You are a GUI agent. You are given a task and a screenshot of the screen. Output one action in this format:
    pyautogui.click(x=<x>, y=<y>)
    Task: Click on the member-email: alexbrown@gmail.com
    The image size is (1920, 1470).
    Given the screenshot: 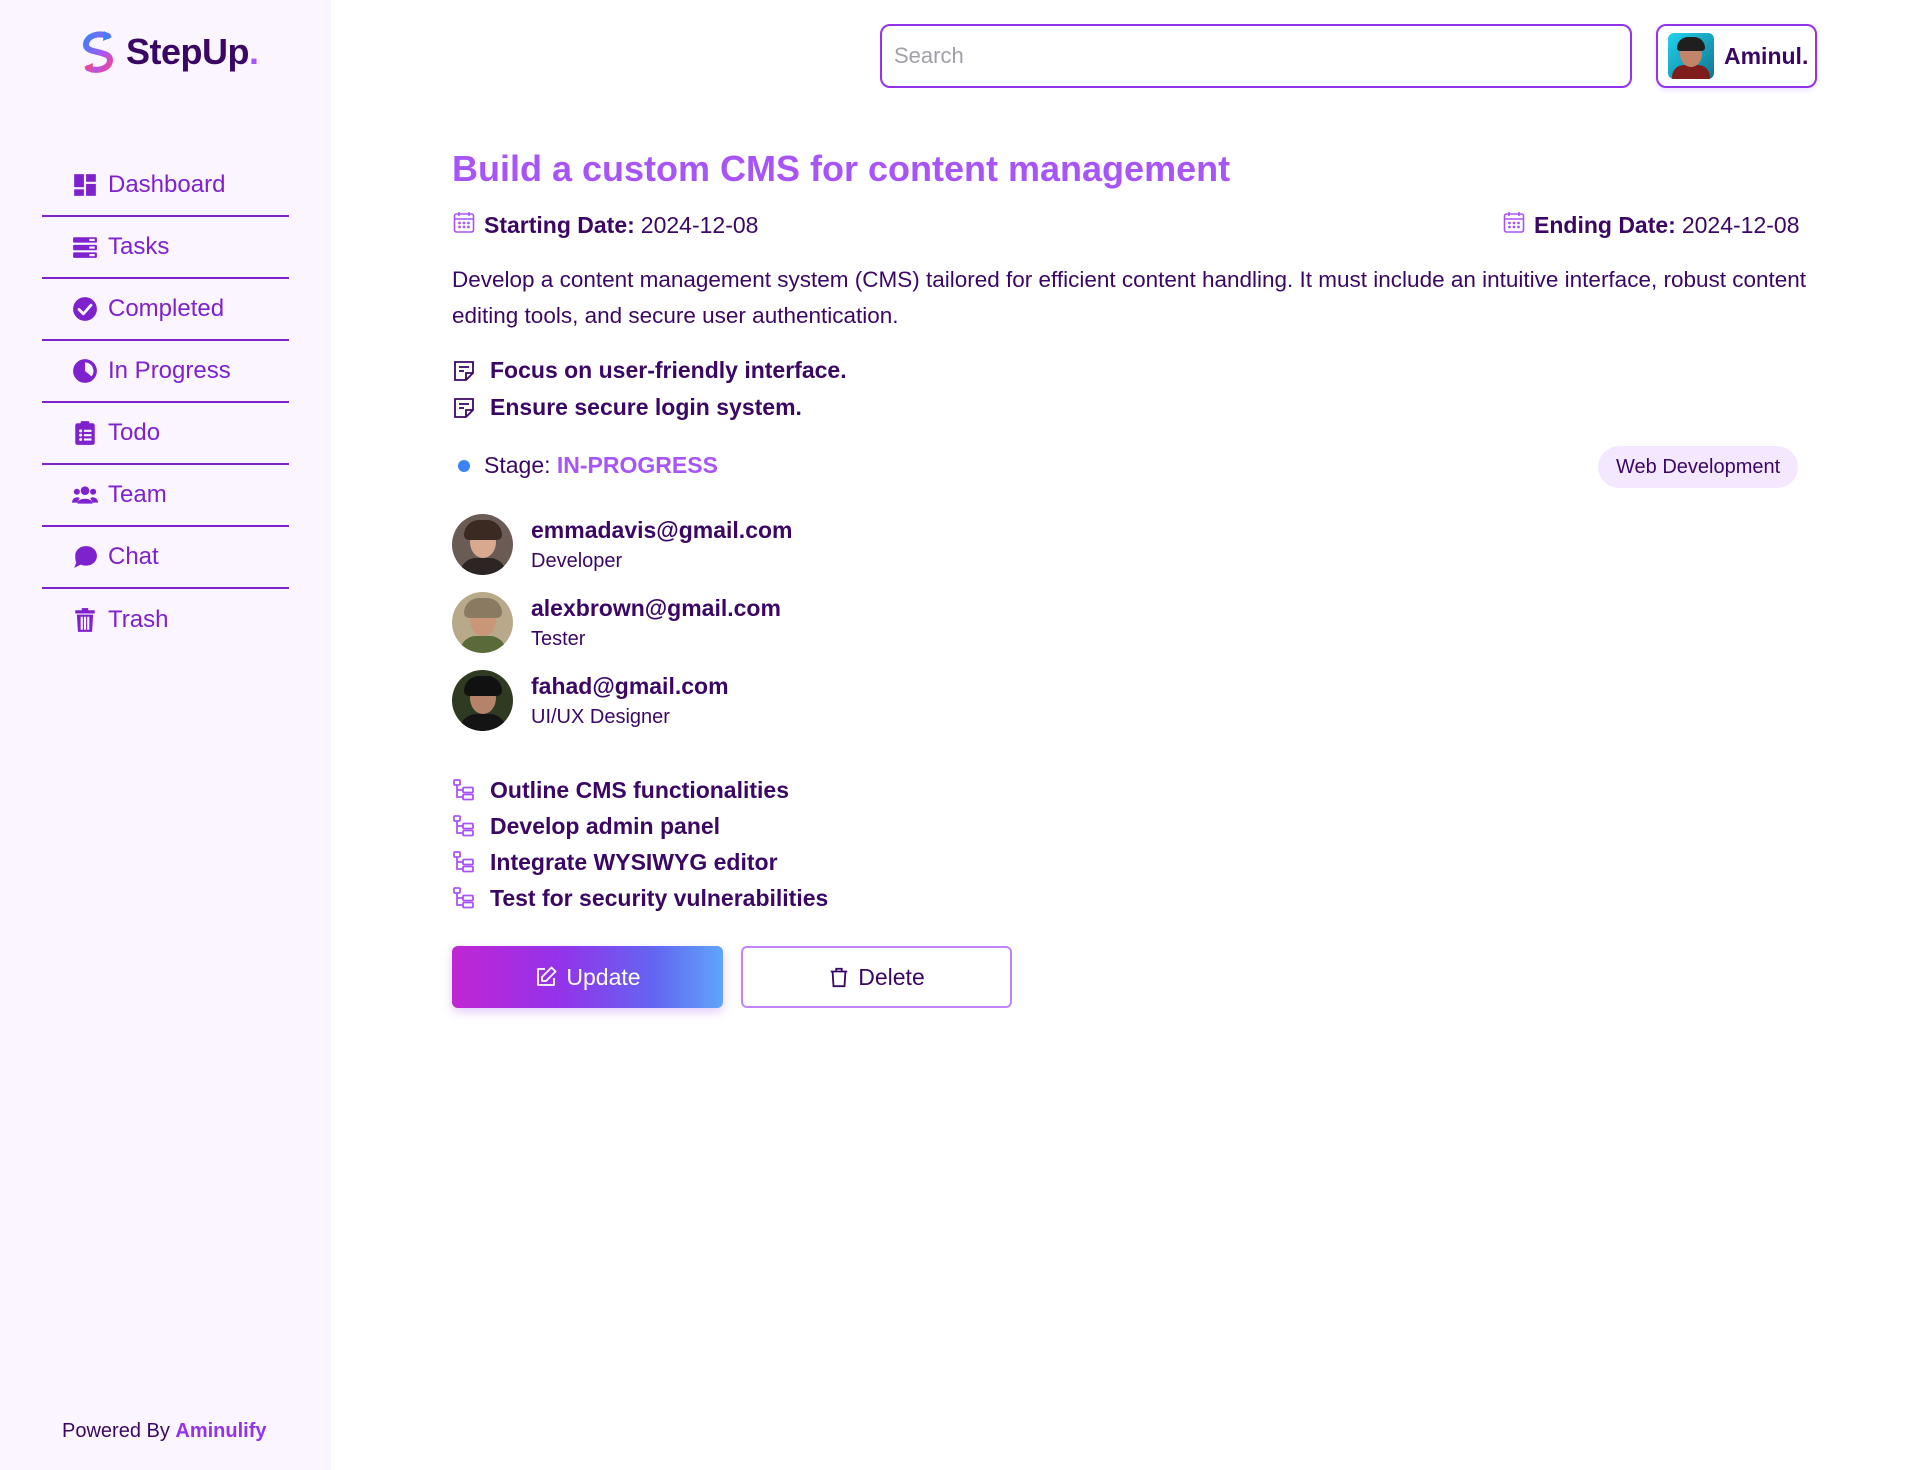 What is the action you would take?
    pyautogui.click(x=656, y=607)
    